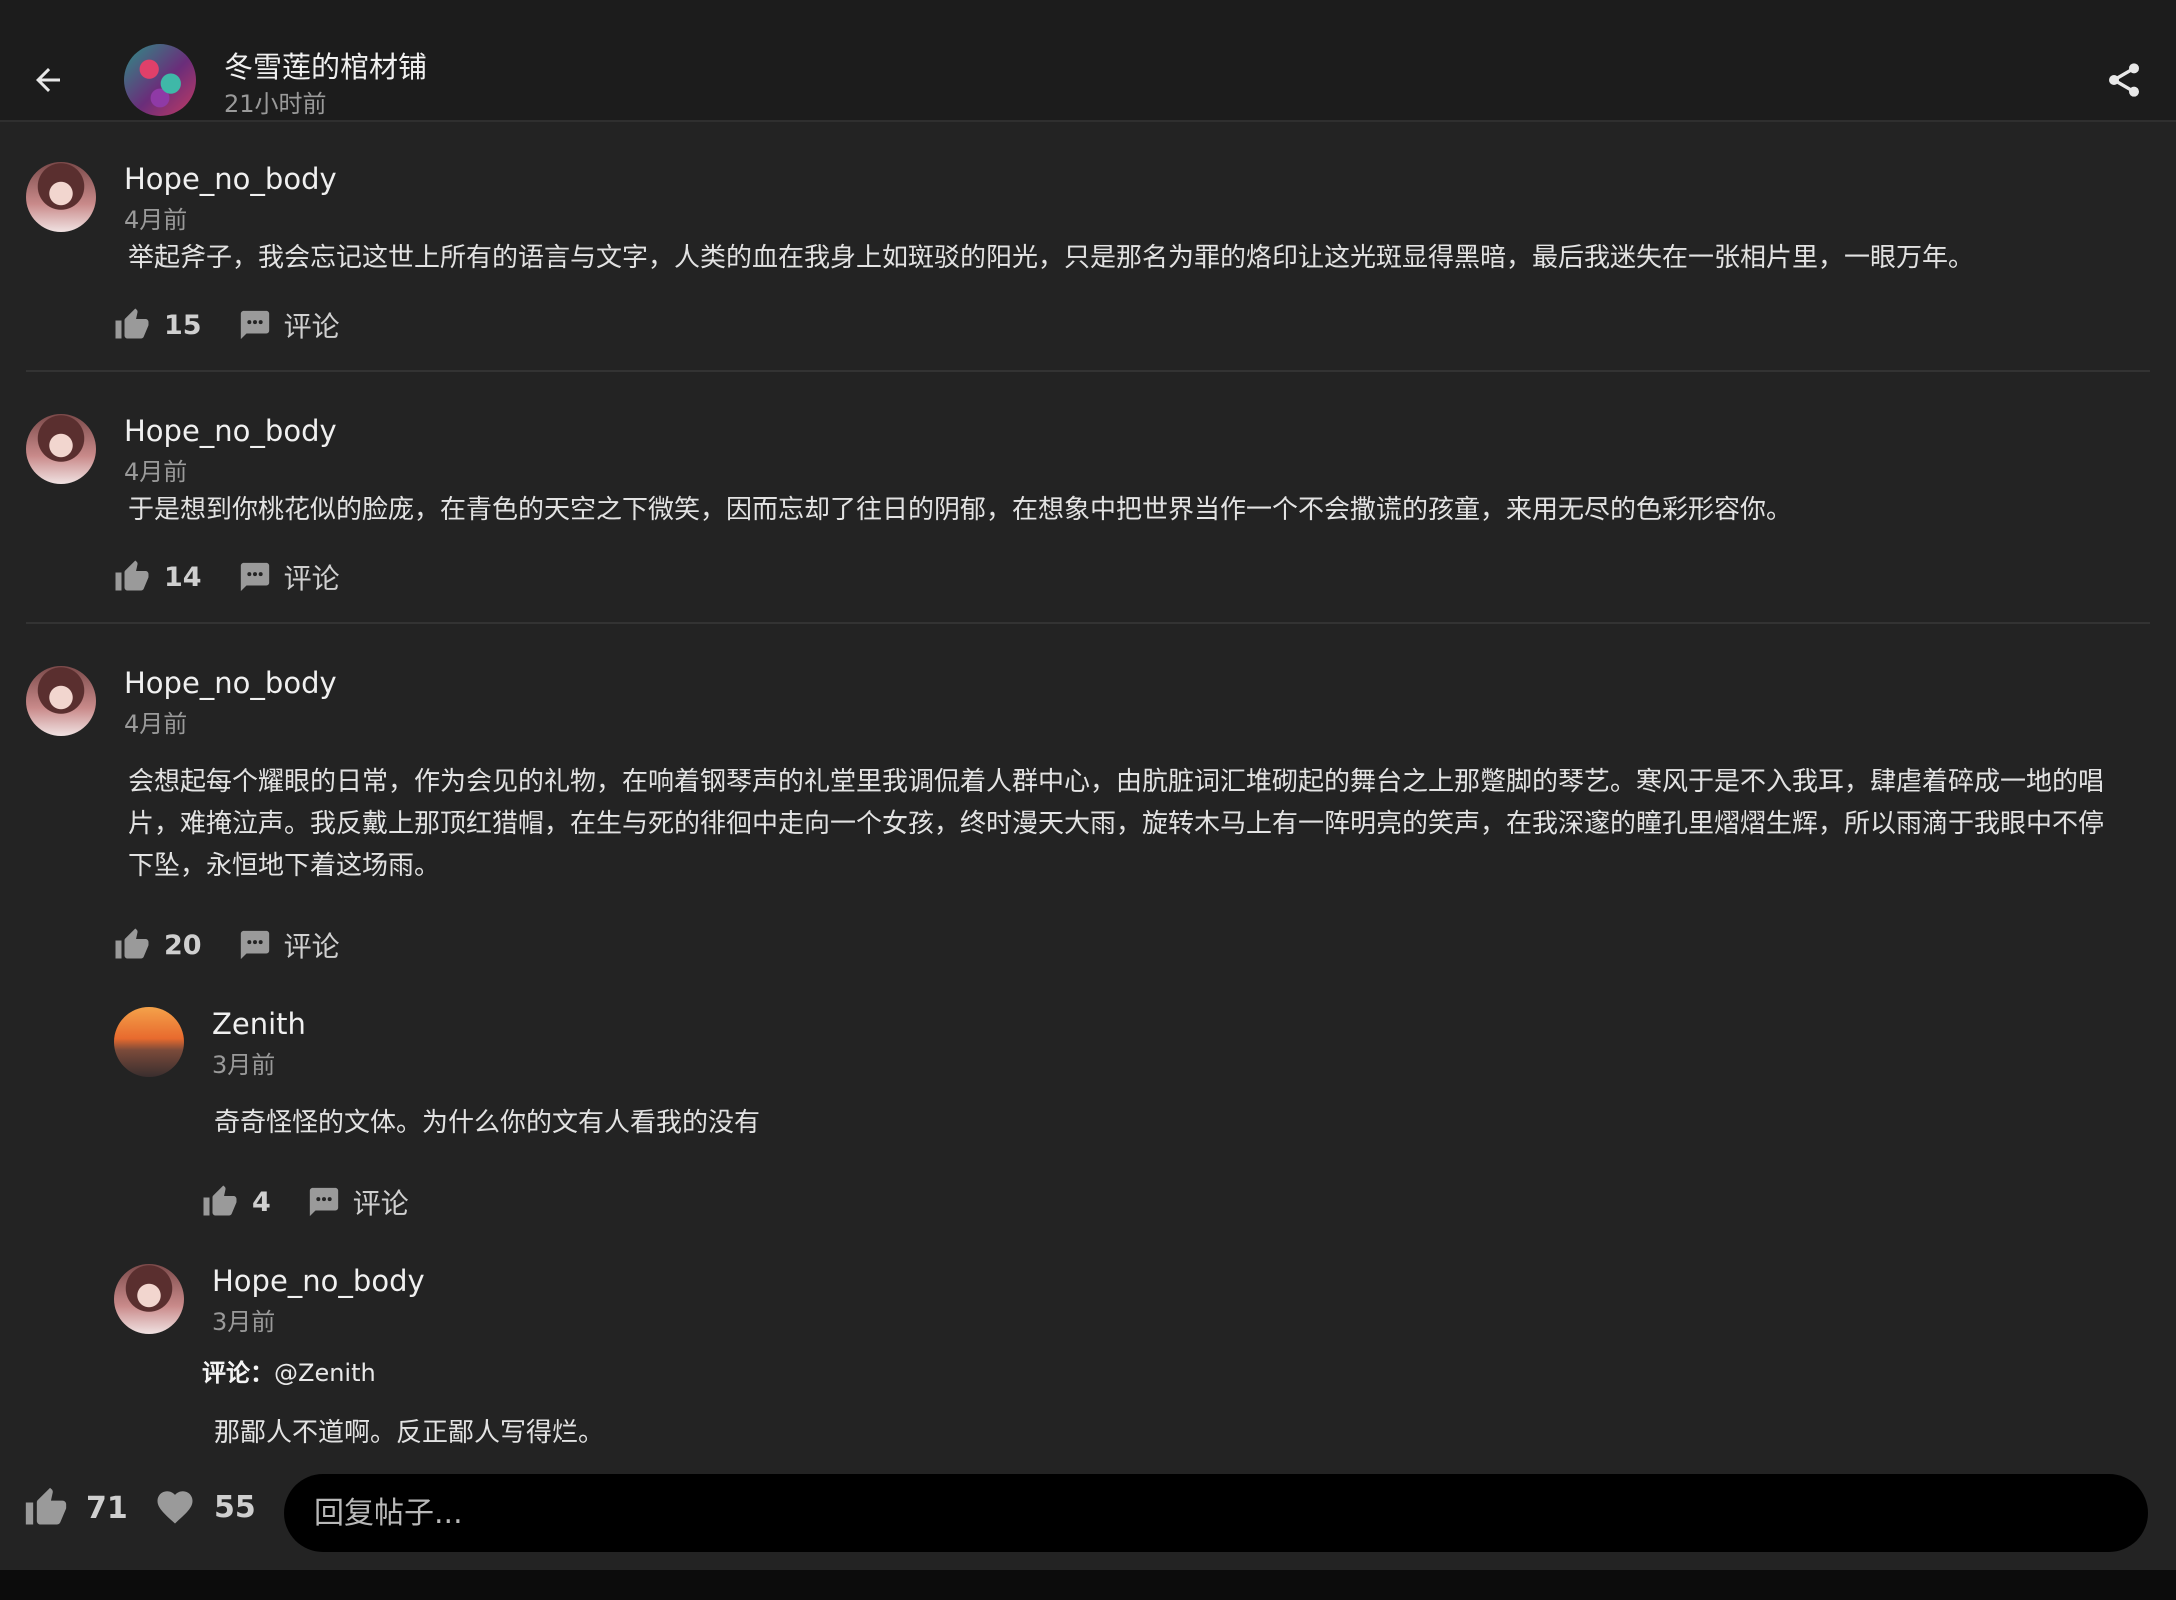  What do you see at coordinates (175, 1507) in the screenshot?
I see `heart-icon` at bounding box center [175, 1507].